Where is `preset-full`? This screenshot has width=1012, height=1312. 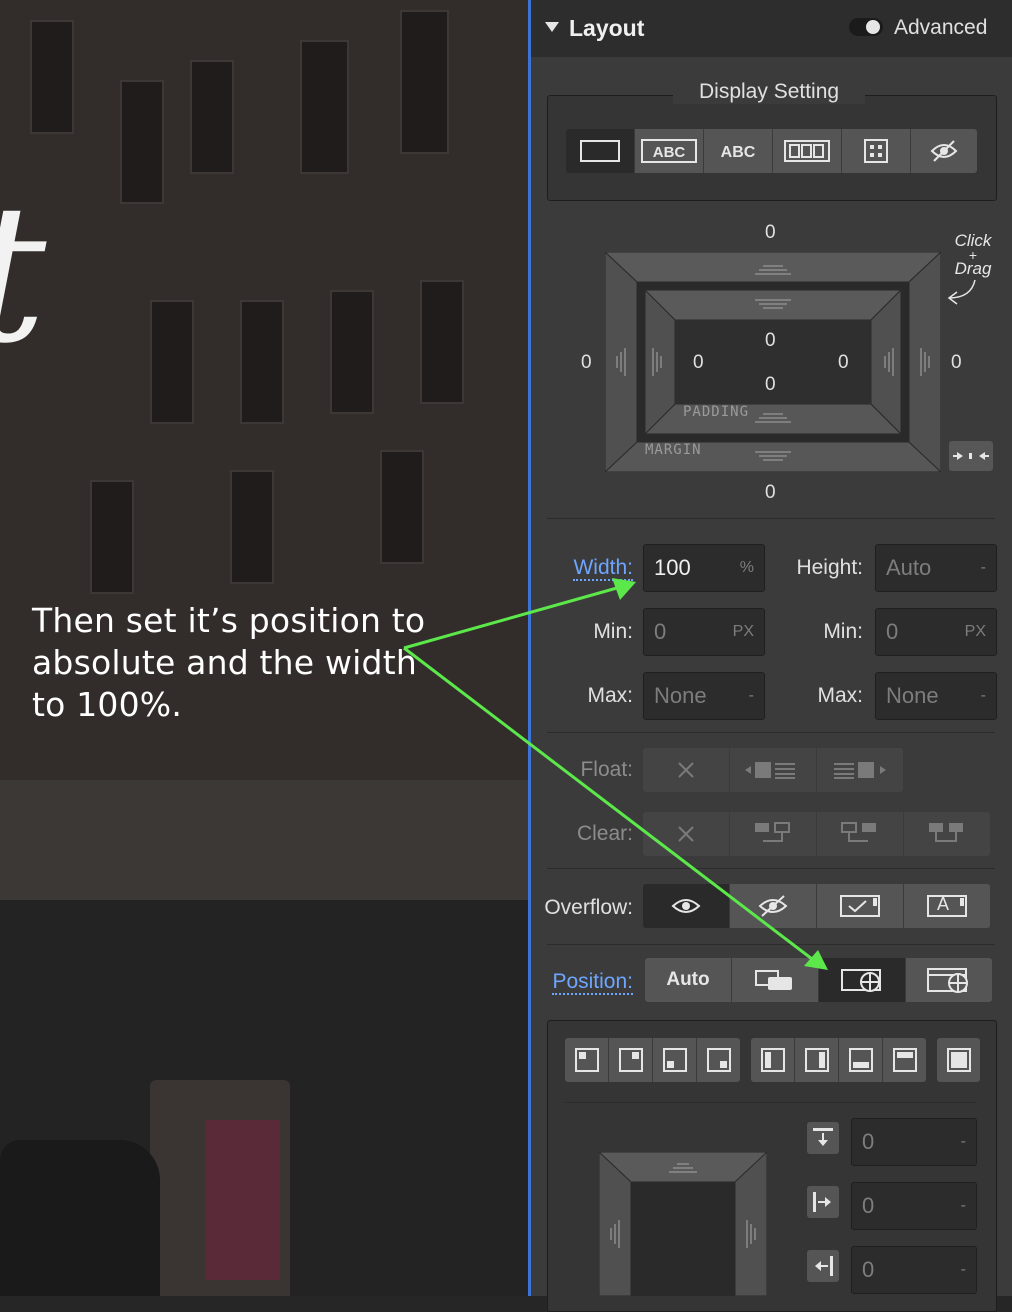
preset-full is located at coordinates (958, 1060).